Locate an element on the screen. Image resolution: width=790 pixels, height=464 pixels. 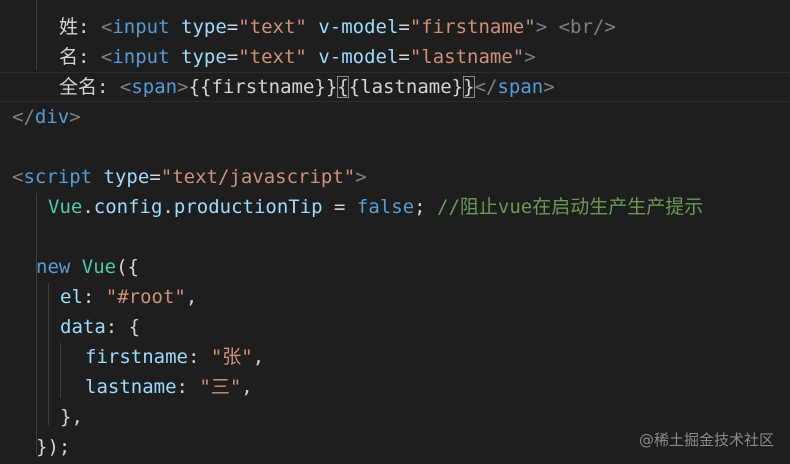
vue-object: Vue is located at coordinates (65, 207).